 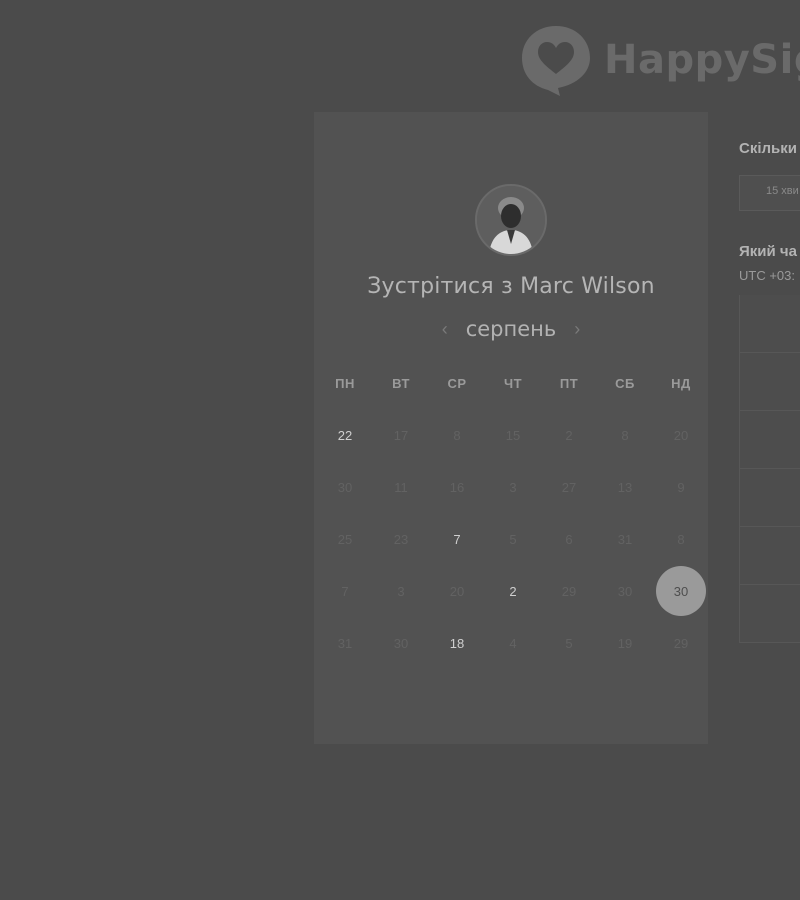 What do you see at coordinates (401, 435) in the screenshot?
I see `calendar-day: 17` at bounding box center [401, 435].